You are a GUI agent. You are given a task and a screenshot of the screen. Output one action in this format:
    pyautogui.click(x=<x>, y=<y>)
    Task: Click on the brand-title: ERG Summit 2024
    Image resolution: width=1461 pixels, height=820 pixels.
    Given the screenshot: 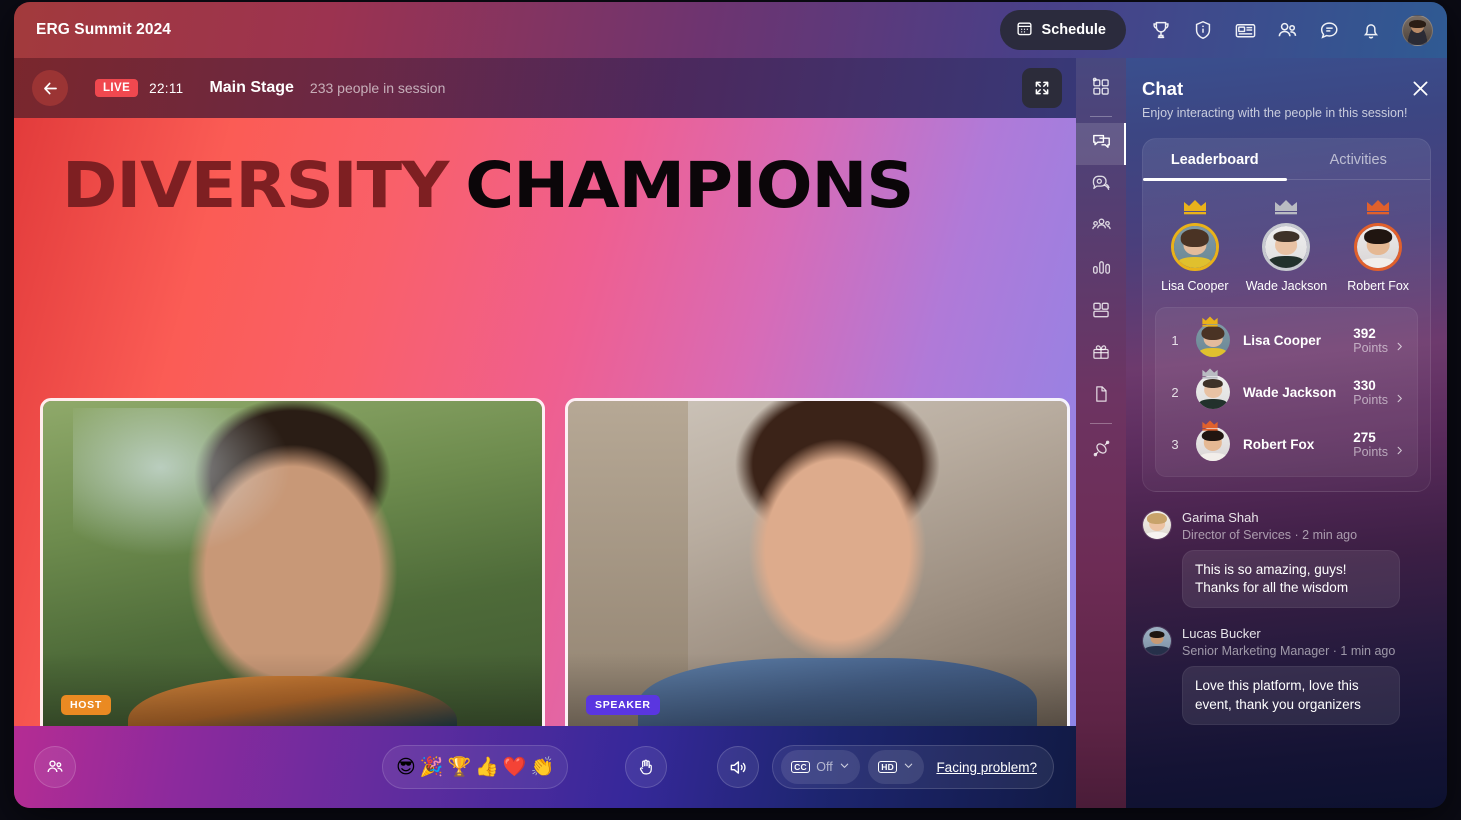 What is the action you would take?
    pyautogui.click(x=104, y=29)
    